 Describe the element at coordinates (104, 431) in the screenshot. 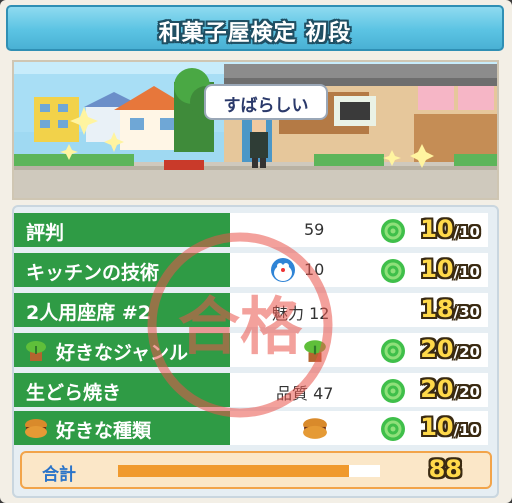

I see `stat-label: 好きな種類` at that location.